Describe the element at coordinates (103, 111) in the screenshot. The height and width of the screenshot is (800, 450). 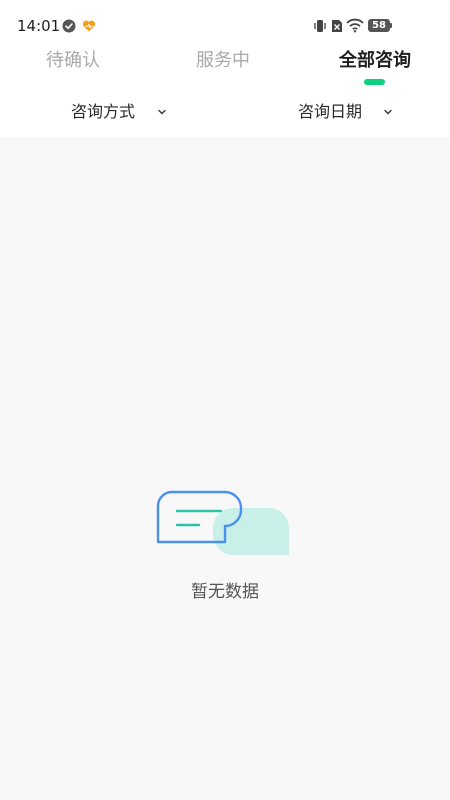
I see `filter-consult-method-label: 咨询方式` at that location.